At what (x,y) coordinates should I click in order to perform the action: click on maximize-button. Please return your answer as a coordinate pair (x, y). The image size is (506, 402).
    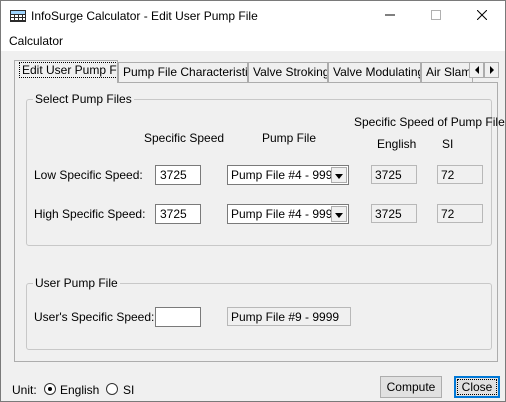
    Looking at the image, I should click on (436, 16).